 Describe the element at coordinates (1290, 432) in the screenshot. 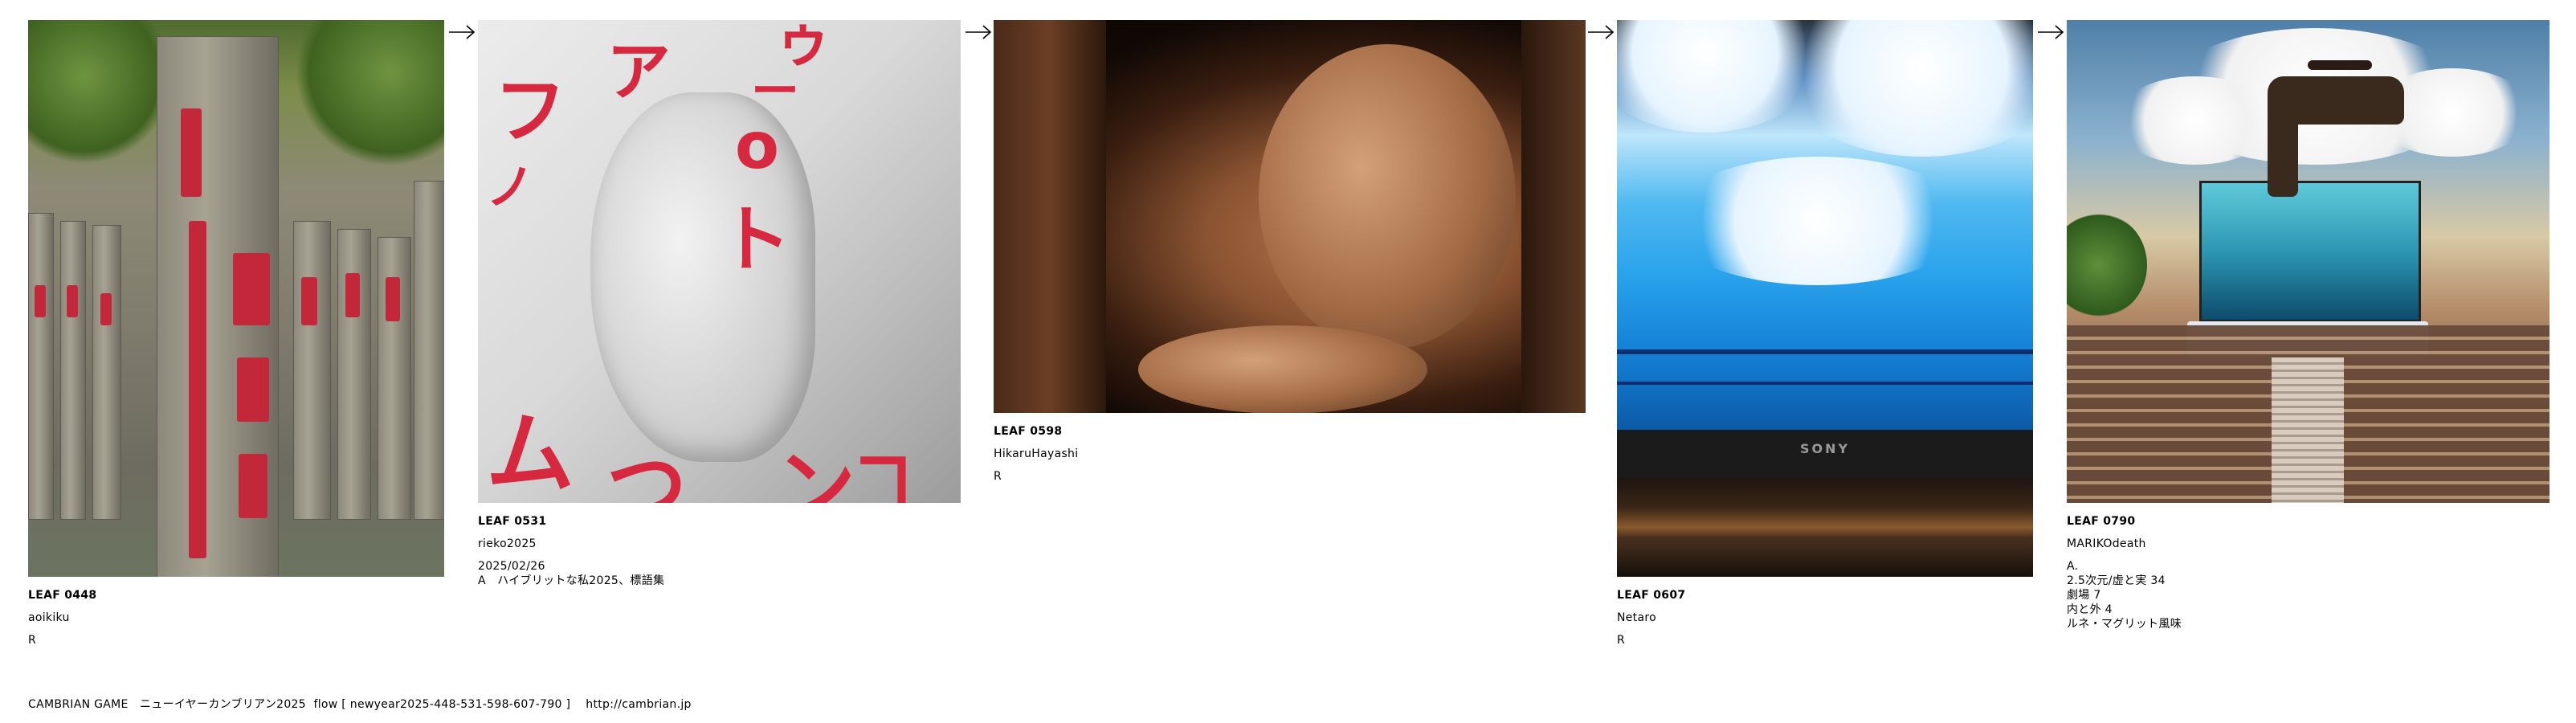

I see `leaf-code: LEAF 0598` at that location.